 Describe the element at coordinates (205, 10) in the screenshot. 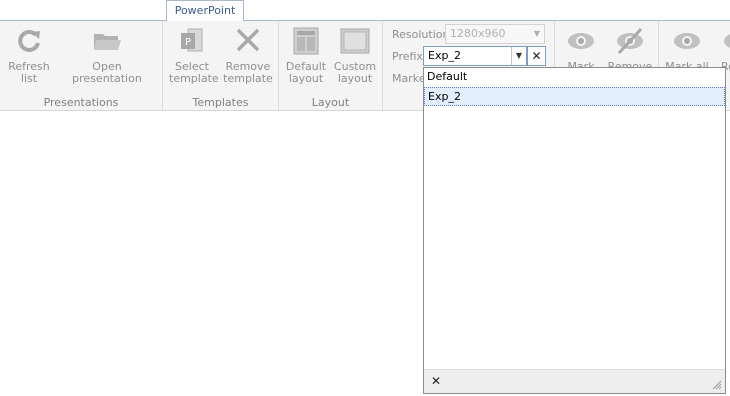

I see `tab-powerpoint: PowerPoint` at that location.